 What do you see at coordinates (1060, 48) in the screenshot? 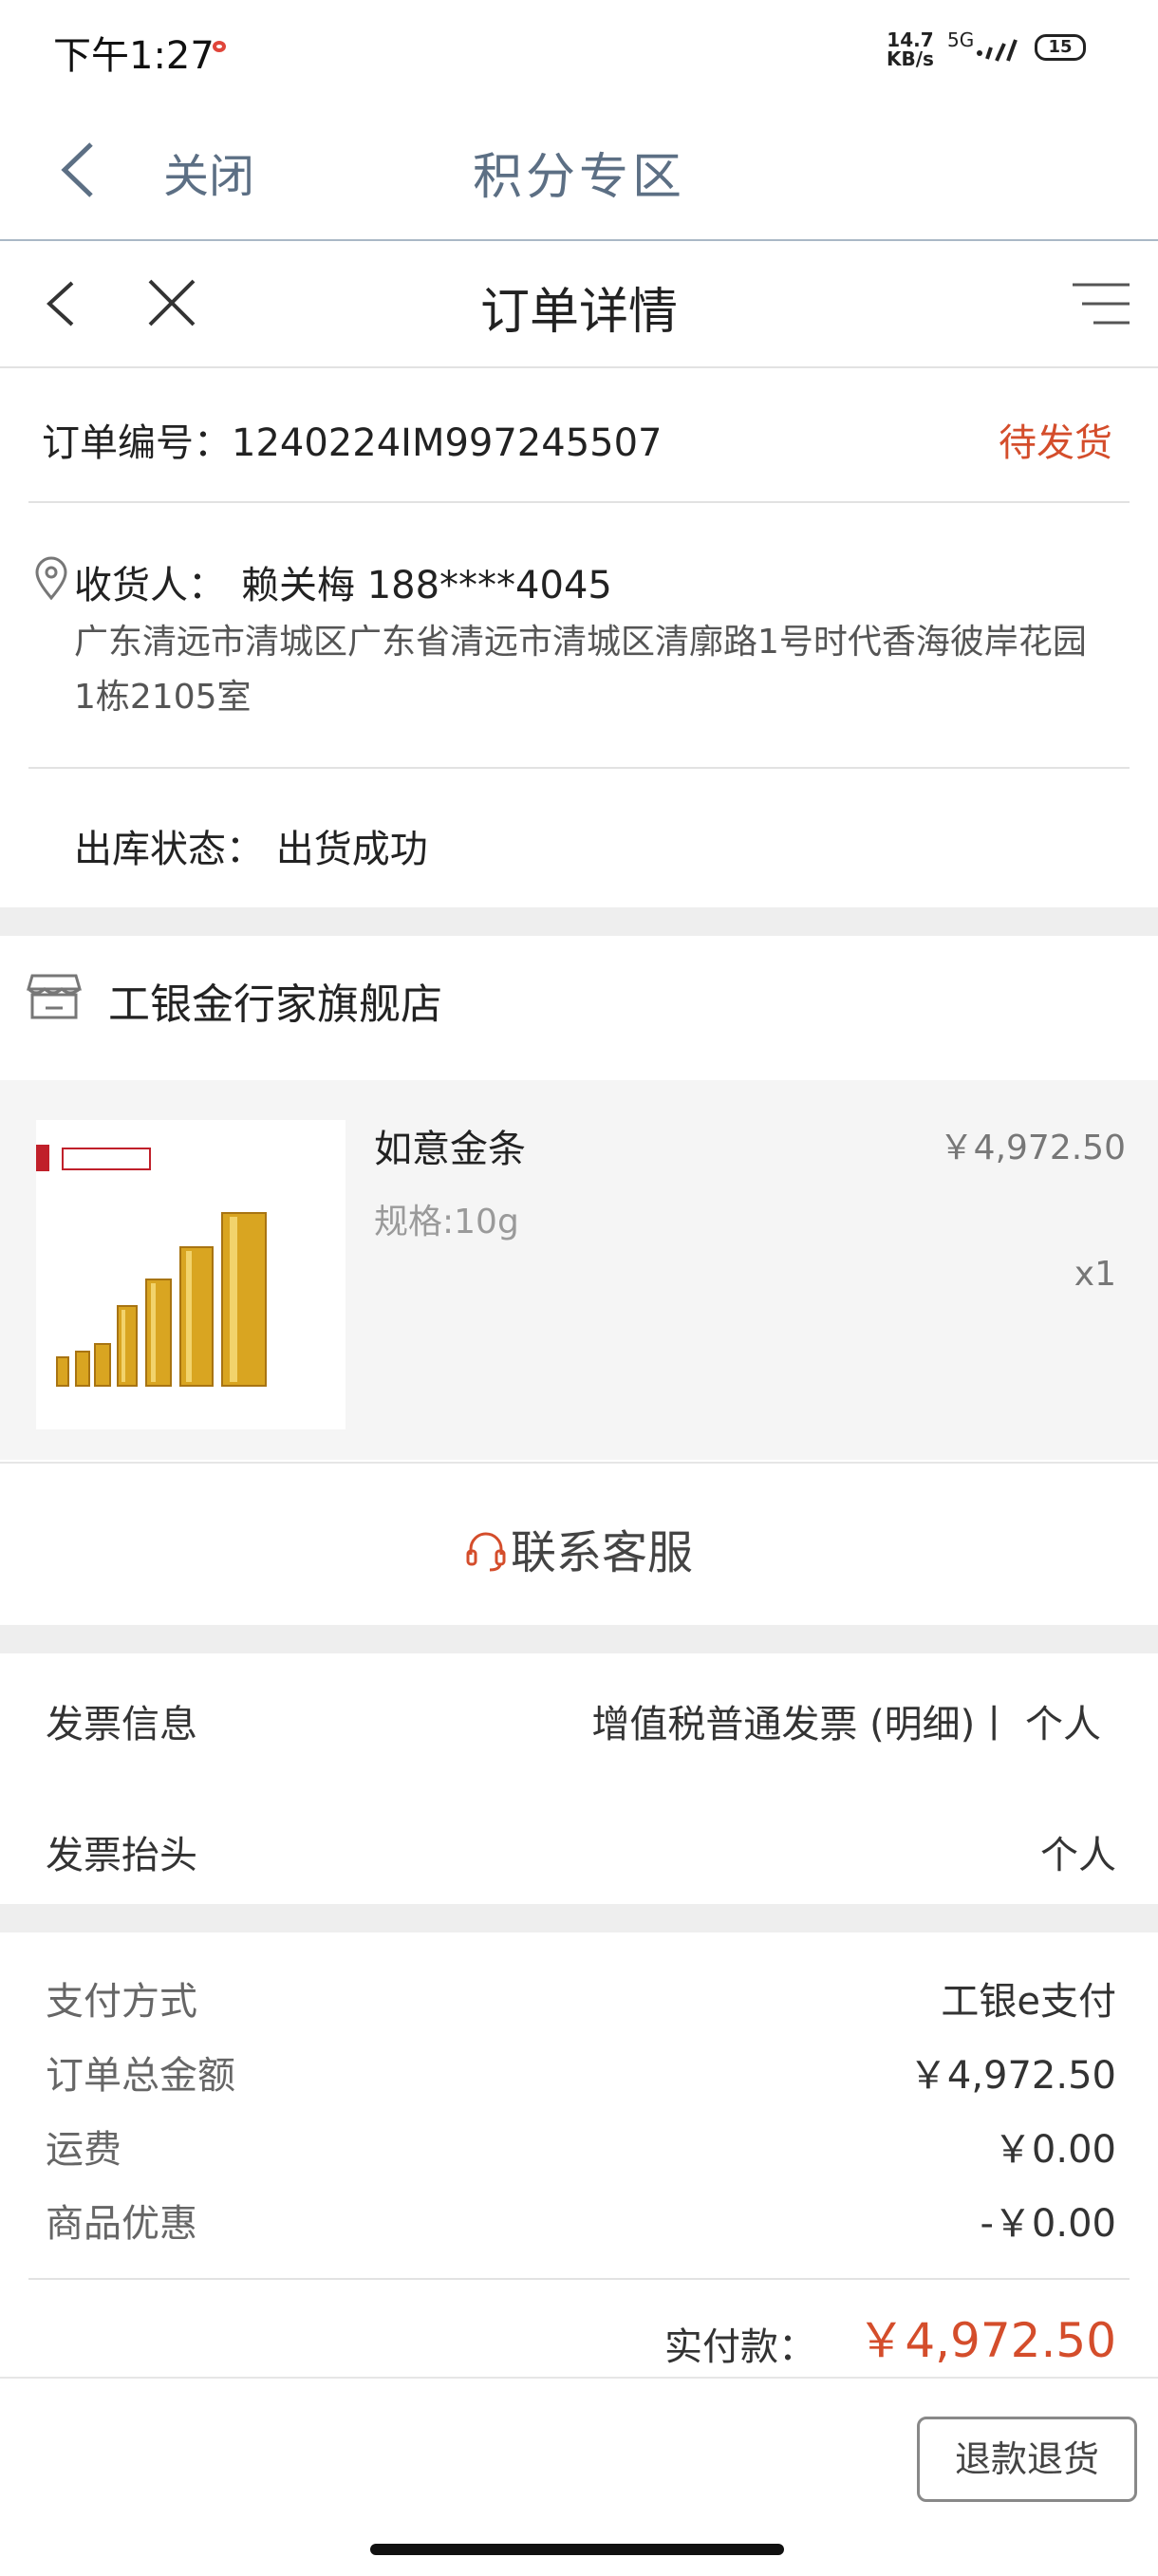
I see `battery-indicator: 15` at bounding box center [1060, 48].